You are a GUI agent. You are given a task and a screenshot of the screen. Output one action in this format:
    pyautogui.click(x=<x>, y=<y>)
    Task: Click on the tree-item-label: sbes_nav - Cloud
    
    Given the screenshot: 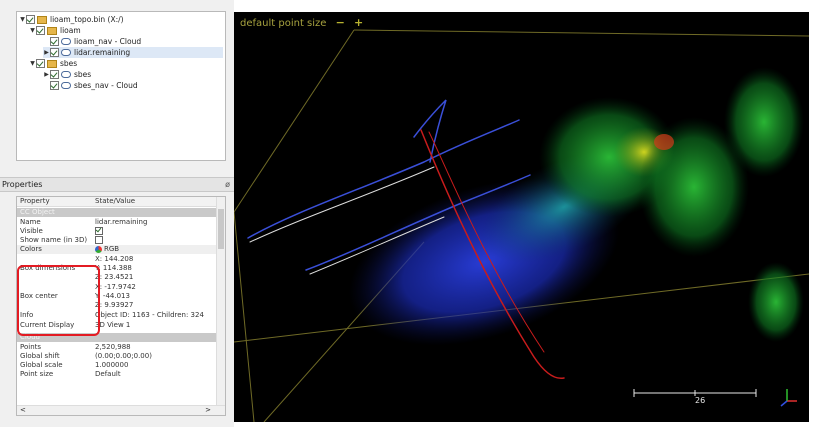 What is the action you would take?
    pyautogui.click(x=106, y=85)
    